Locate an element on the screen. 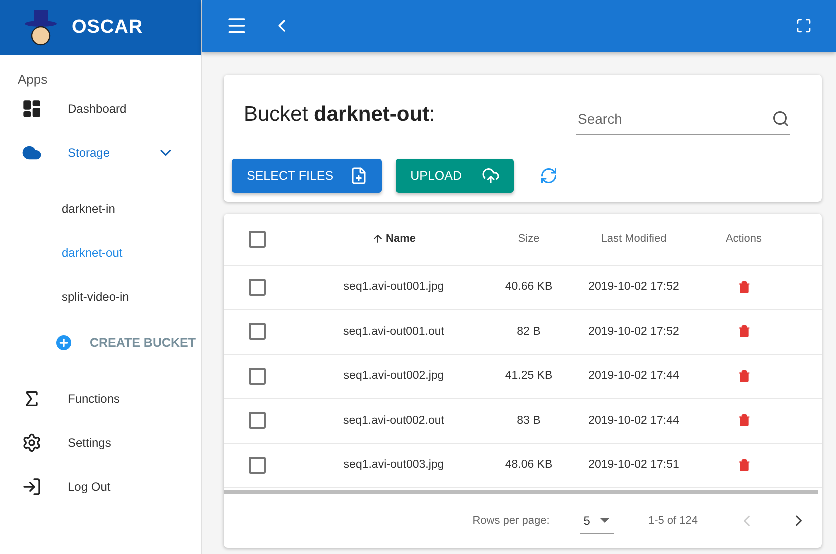 The height and width of the screenshot is (554, 836). search-icon is located at coordinates (781, 119).